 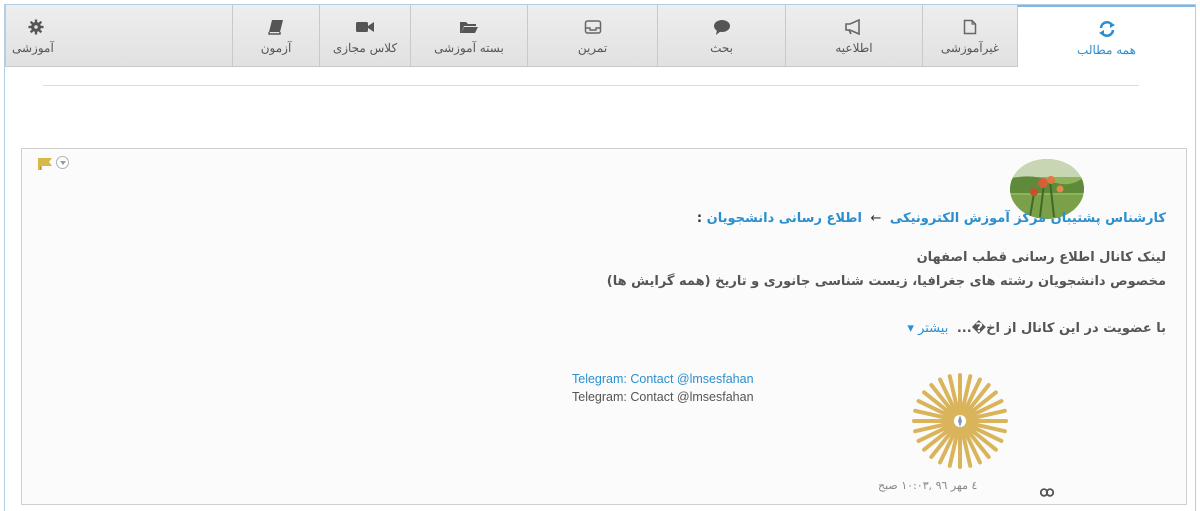 What do you see at coordinates (276, 27) in the screenshot?
I see `book-icon` at bounding box center [276, 27].